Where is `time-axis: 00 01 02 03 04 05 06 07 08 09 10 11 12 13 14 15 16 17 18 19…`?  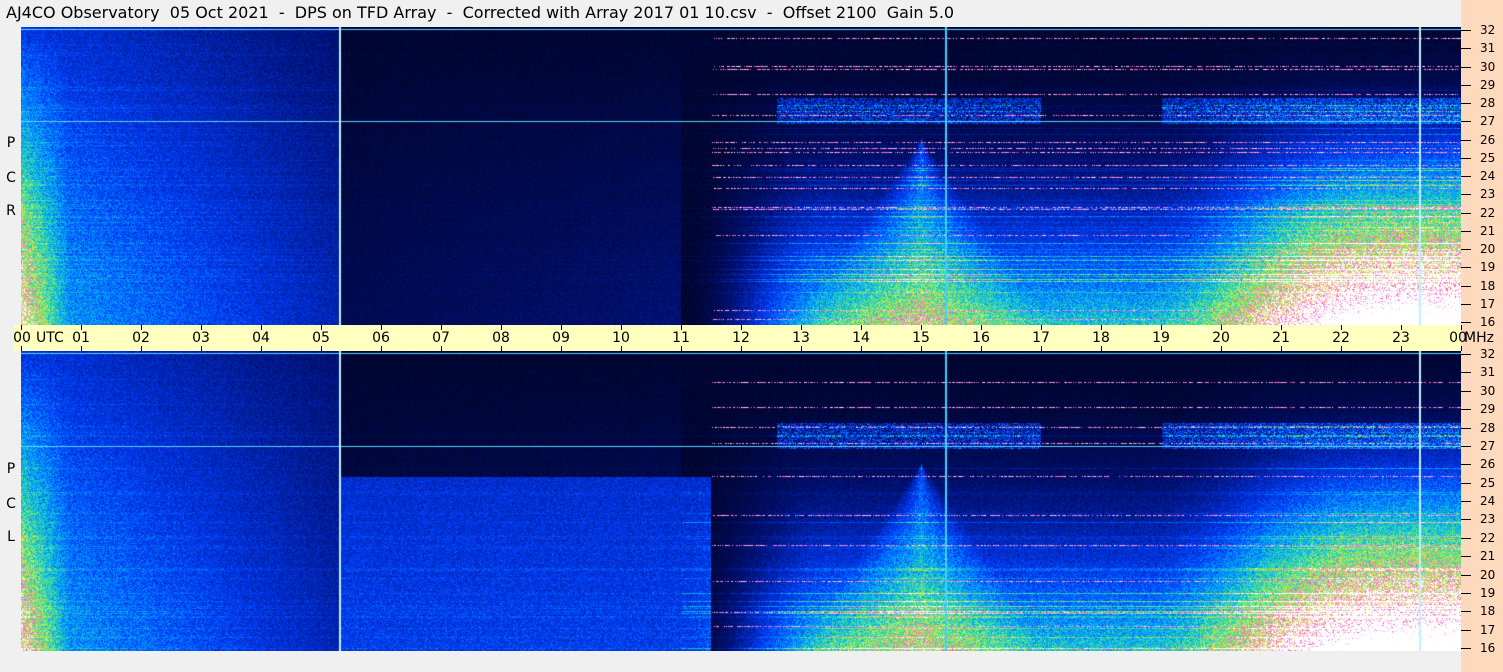 time-axis: 00 01 02 03 04 05 06 07 08 09 10 11 12 13 14 15 16 17 18 19… is located at coordinates (740, 338).